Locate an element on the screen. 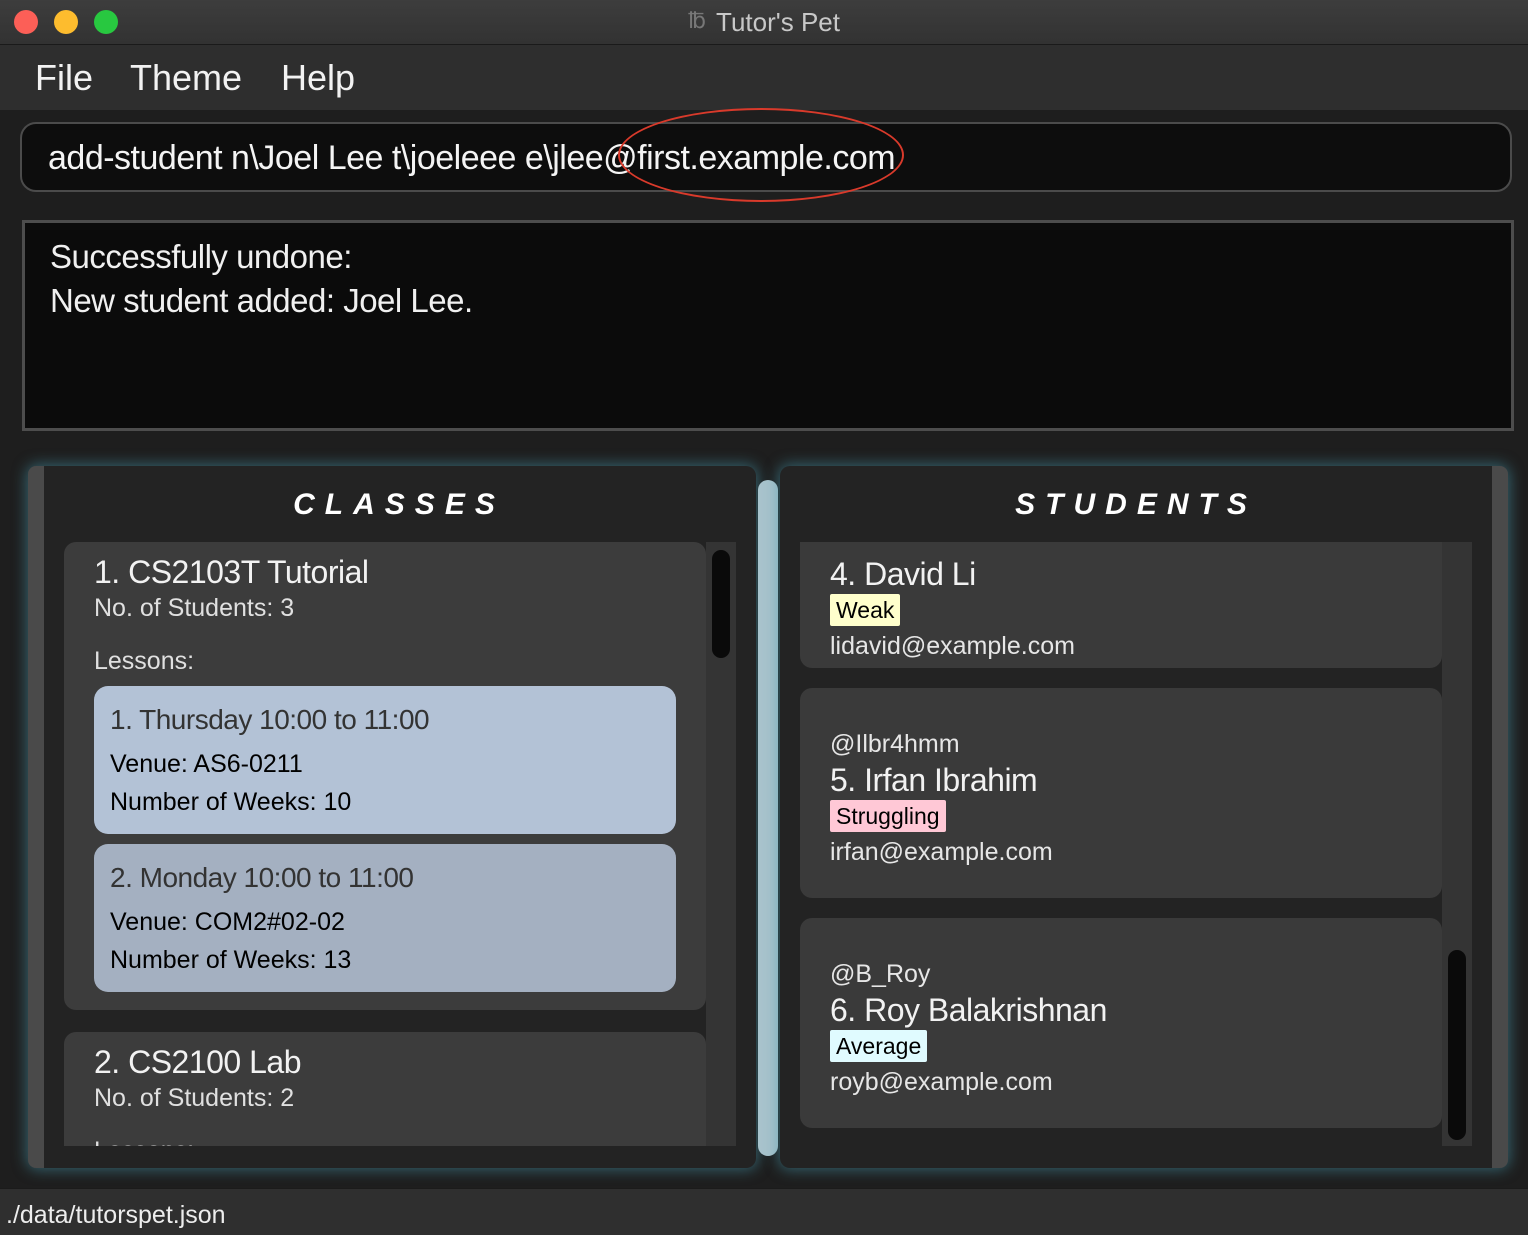 The image size is (1528, 1235). menu-file: File is located at coordinates (64, 78).